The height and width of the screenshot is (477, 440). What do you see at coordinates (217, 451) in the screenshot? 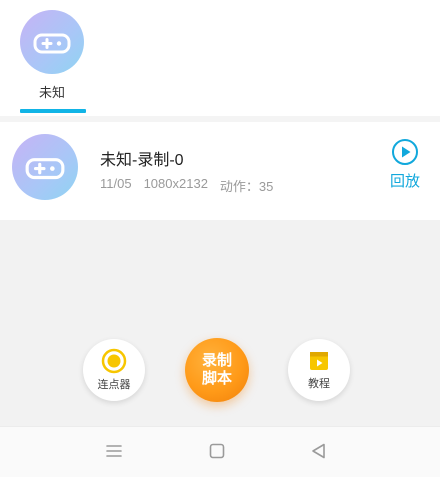
I see `home-icon` at bounding box center [217, 451].